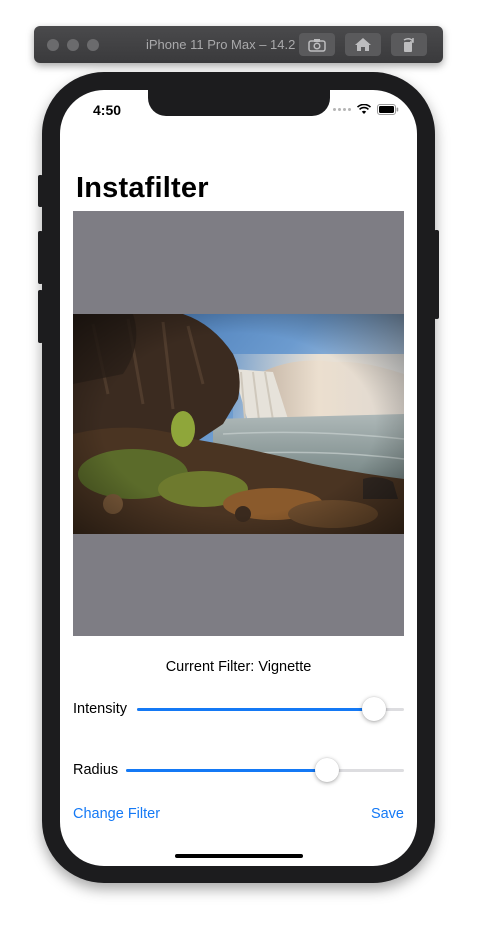 This screenshot has width=477, height=925. I want to click on radius-slider-row: Radius, so click(238, 771).